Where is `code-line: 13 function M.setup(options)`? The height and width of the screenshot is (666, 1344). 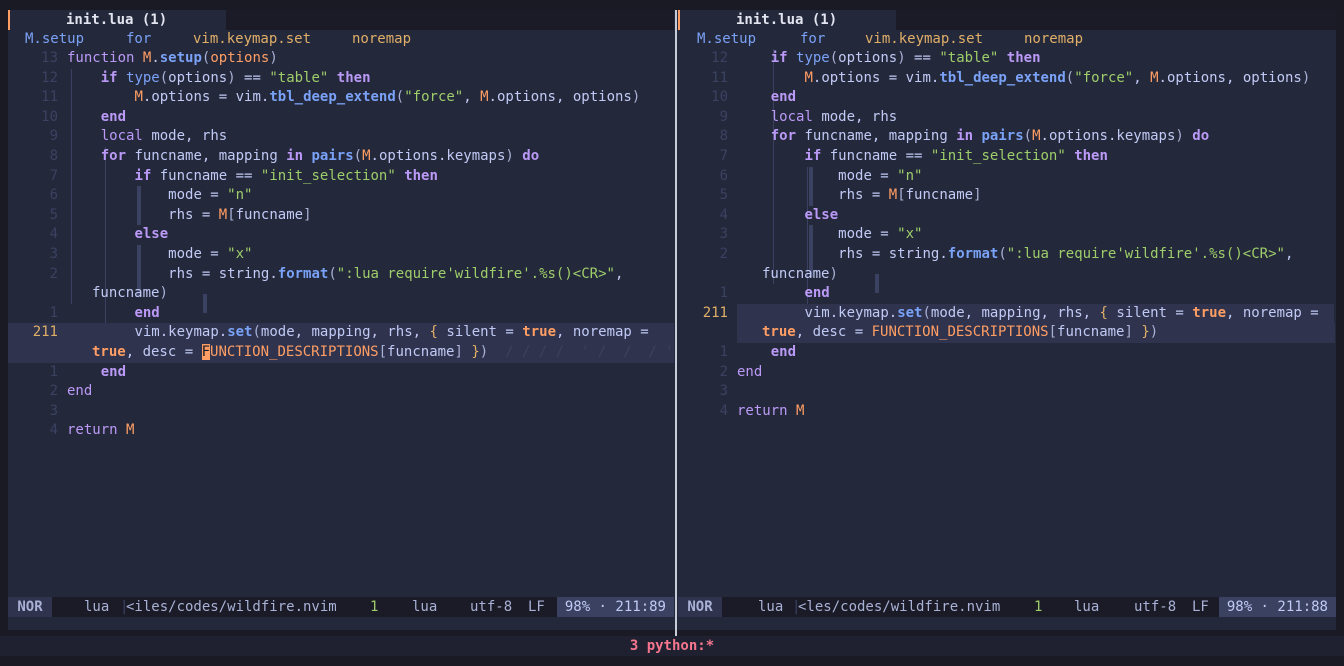
code-line: 13 function M.setup(options) is located at coordinates (159, 58).